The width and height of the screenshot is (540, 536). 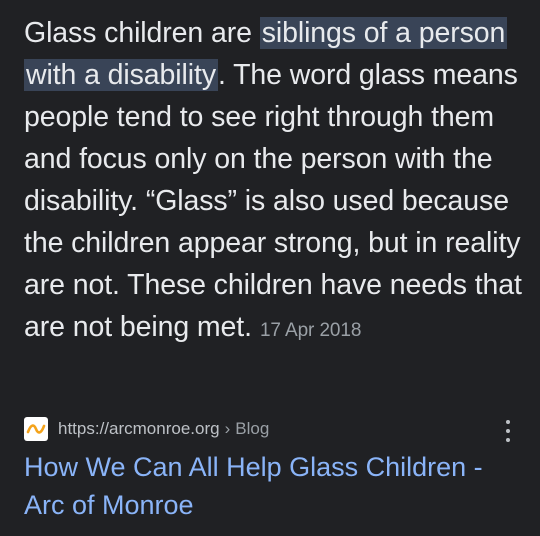 I want to click on source-breadcrumb: Blog, so click(x=252, y=429).